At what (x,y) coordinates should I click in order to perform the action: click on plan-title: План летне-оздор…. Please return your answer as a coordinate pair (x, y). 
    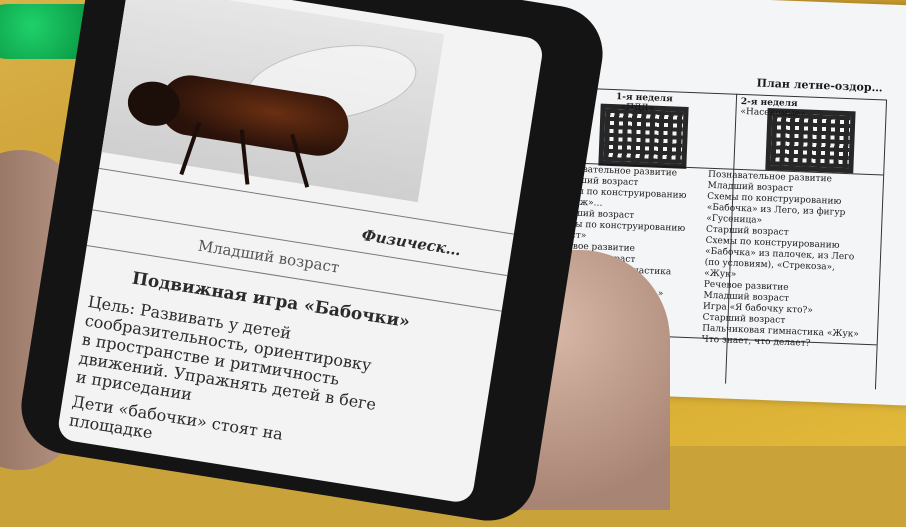
    Looking at the image, I should click on (819, 85).